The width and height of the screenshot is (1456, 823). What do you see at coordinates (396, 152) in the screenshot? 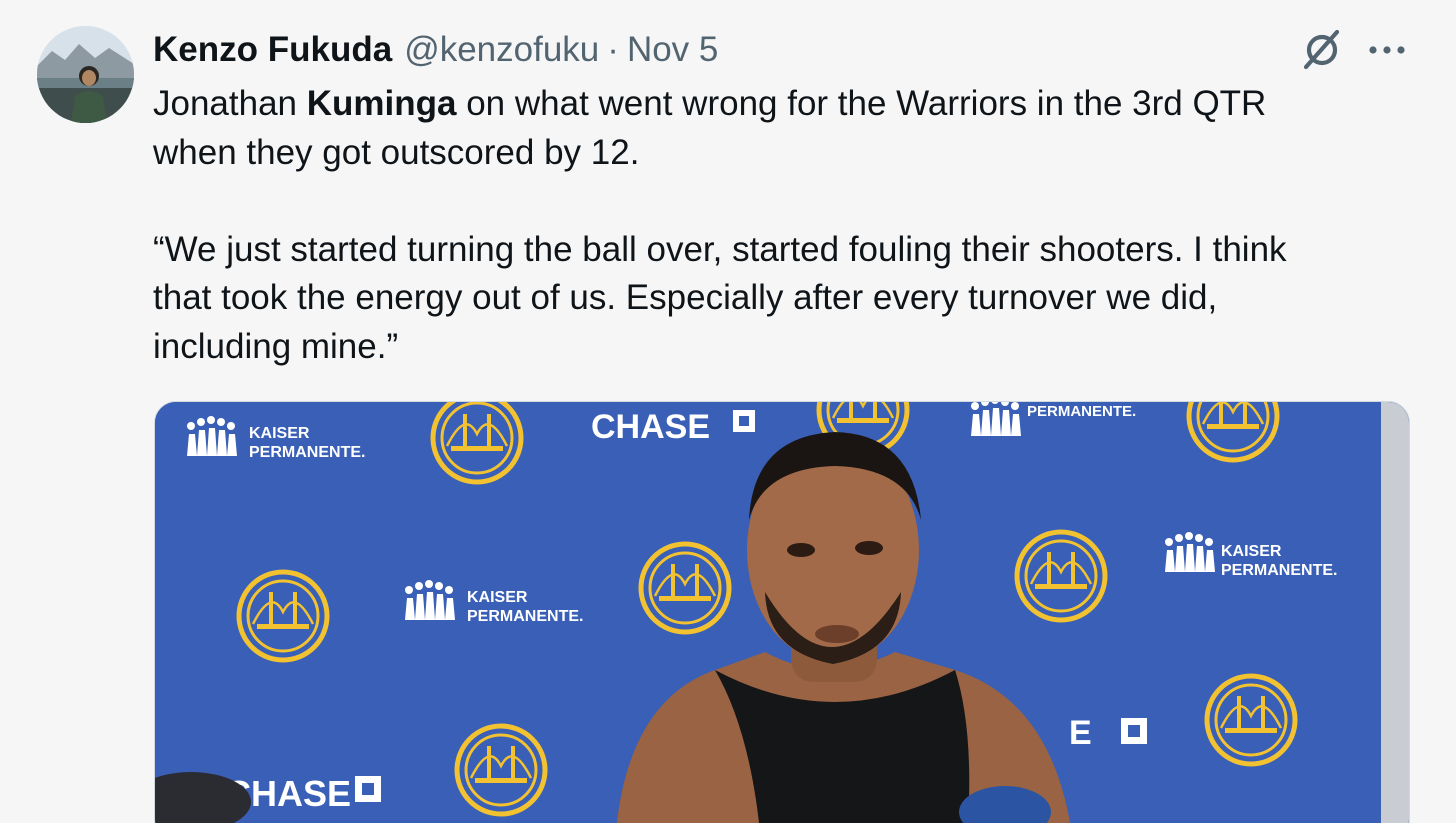
I see `tweet-text-line: when they got outscored by 12.` at bounding box center [396, 152].